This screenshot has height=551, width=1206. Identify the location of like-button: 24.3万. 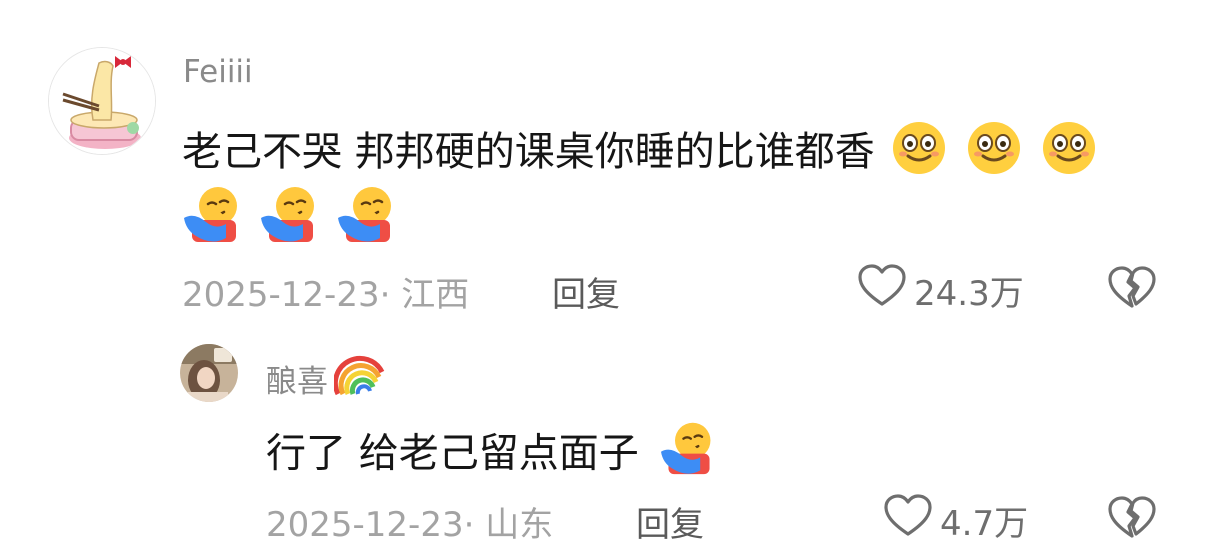
(941, 290).